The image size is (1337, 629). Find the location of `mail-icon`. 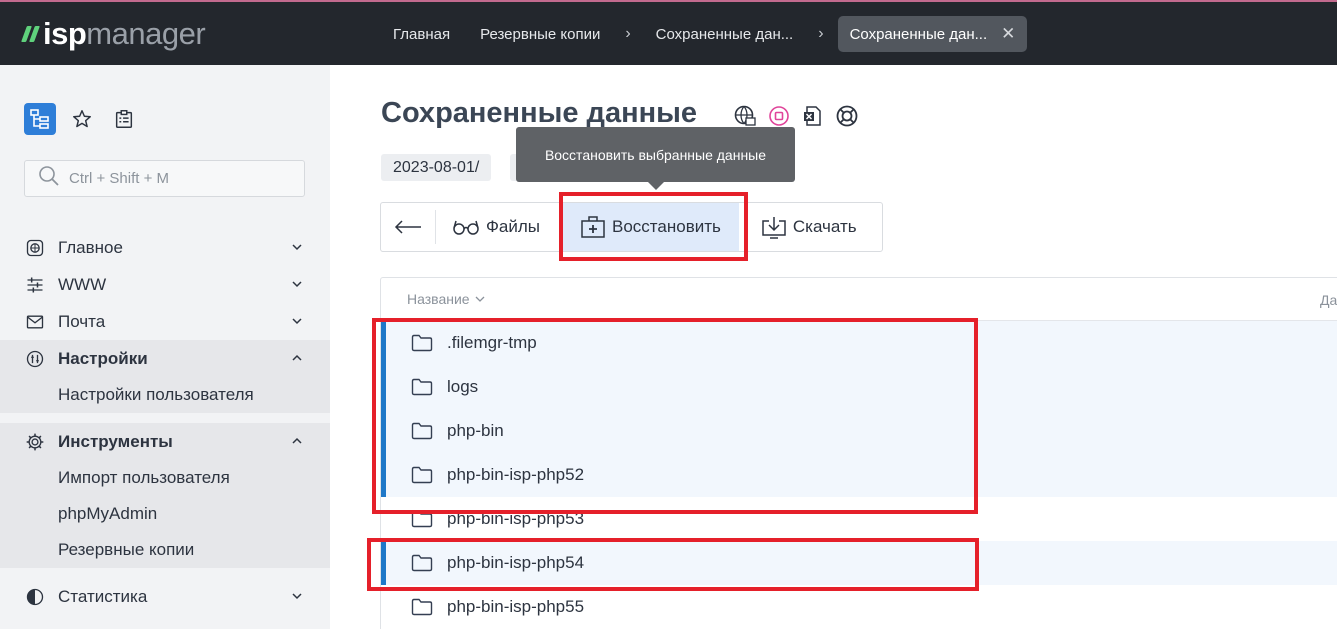

mail-icon is located at coordinates (35, 322).